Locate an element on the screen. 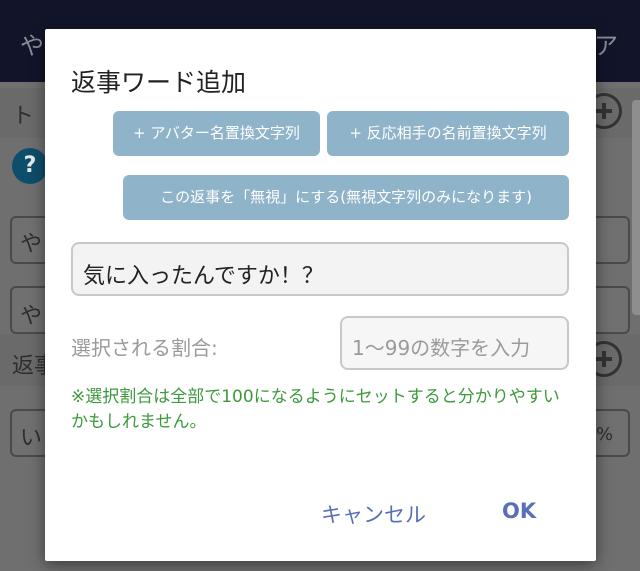  reply-field-1-percent: % is located at coordinates (605, 434).